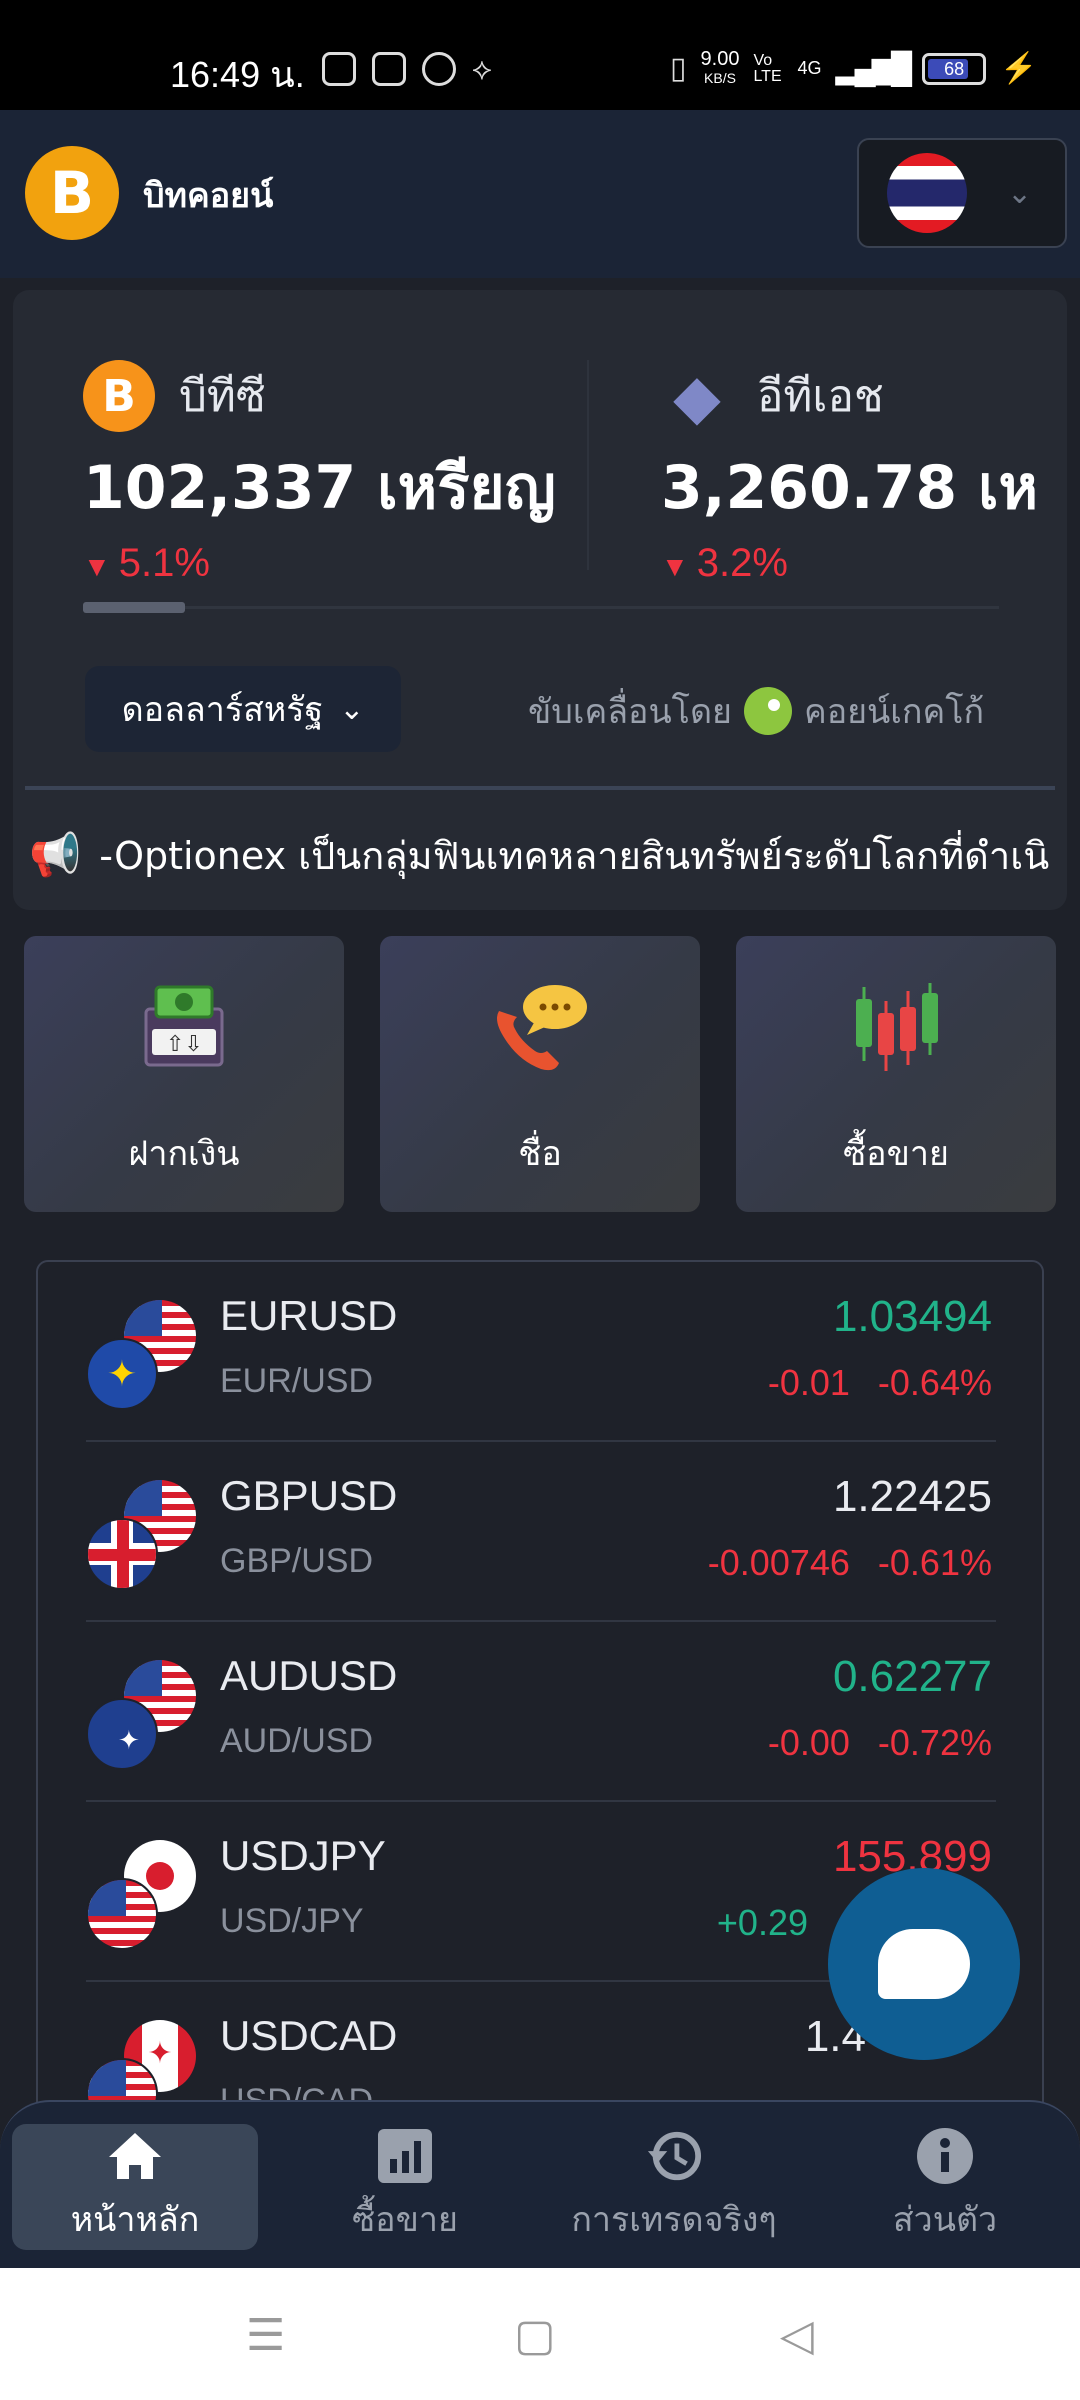  What do you see at coordinates (630, 712) in the screenshot?
I see `powered-by-label: ขับเคลื่อนโดย` at bounding box center [630, 712].